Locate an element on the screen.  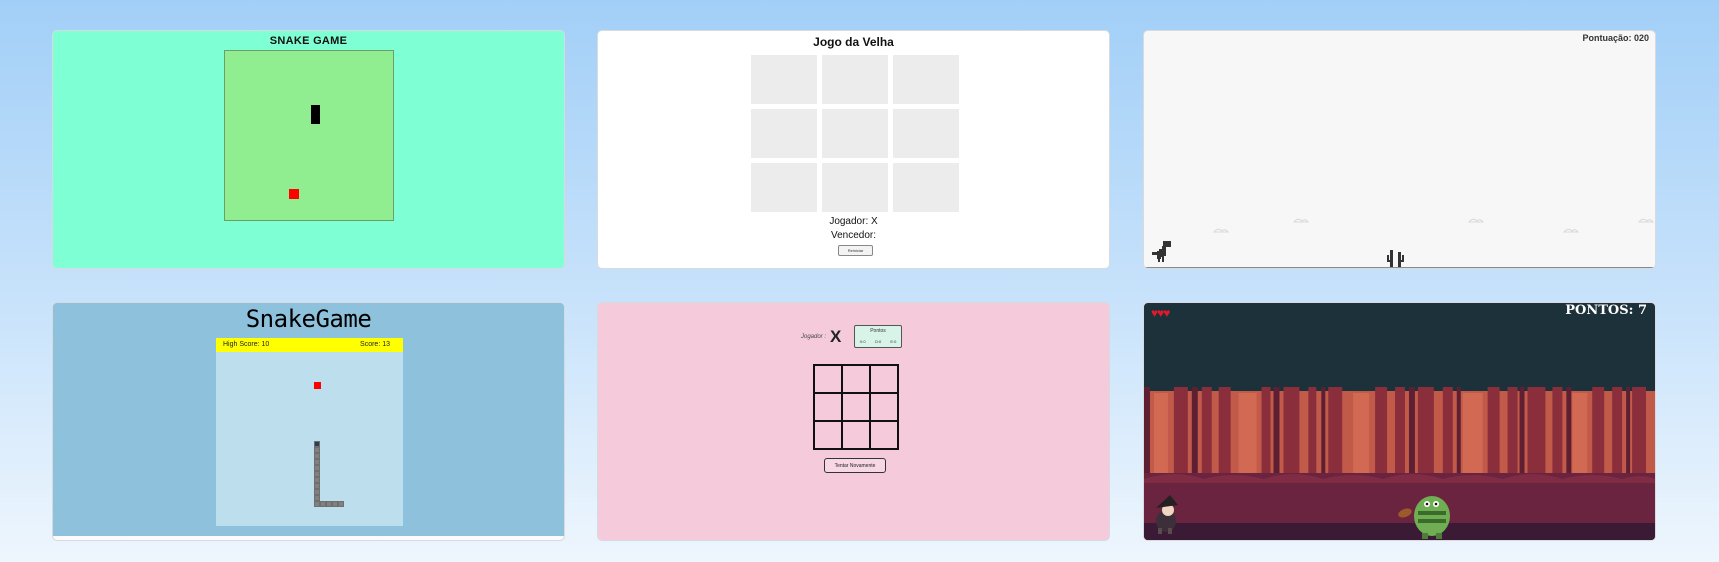
characters is located at coordinates (1303, 517).